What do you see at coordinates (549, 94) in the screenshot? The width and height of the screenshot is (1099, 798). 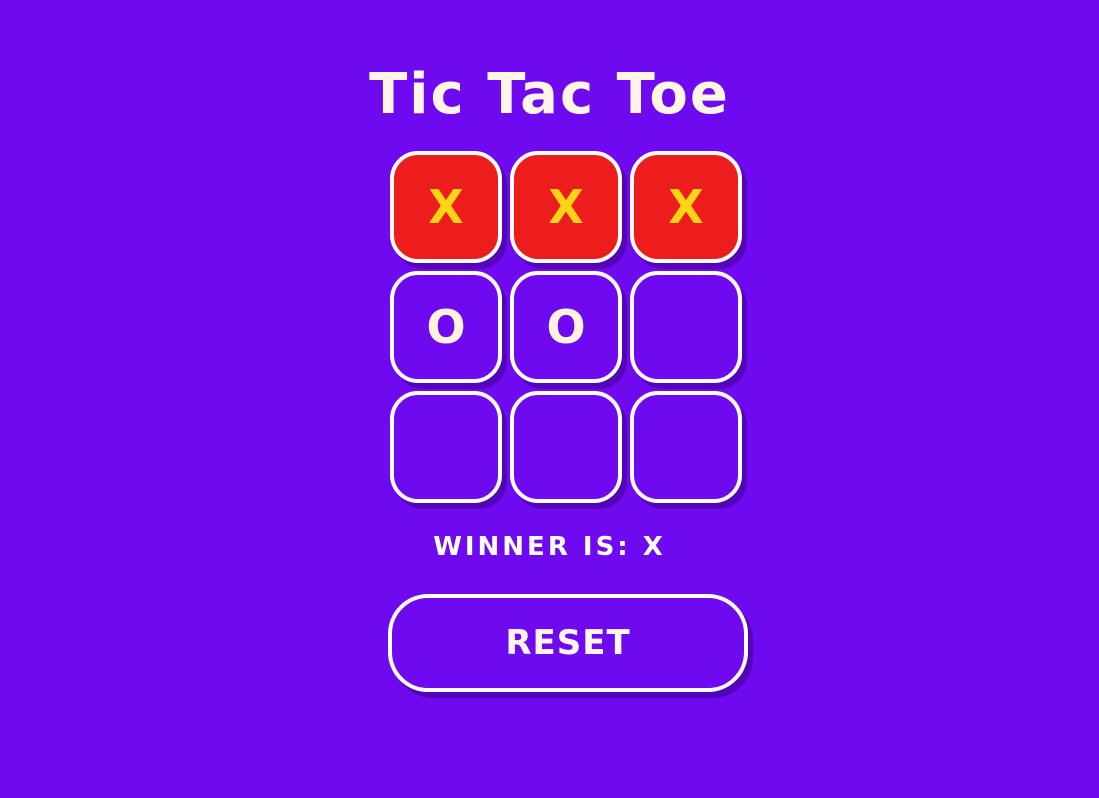 I see `game-title: Tic Tac Toe` at bounding box center [549, 94].